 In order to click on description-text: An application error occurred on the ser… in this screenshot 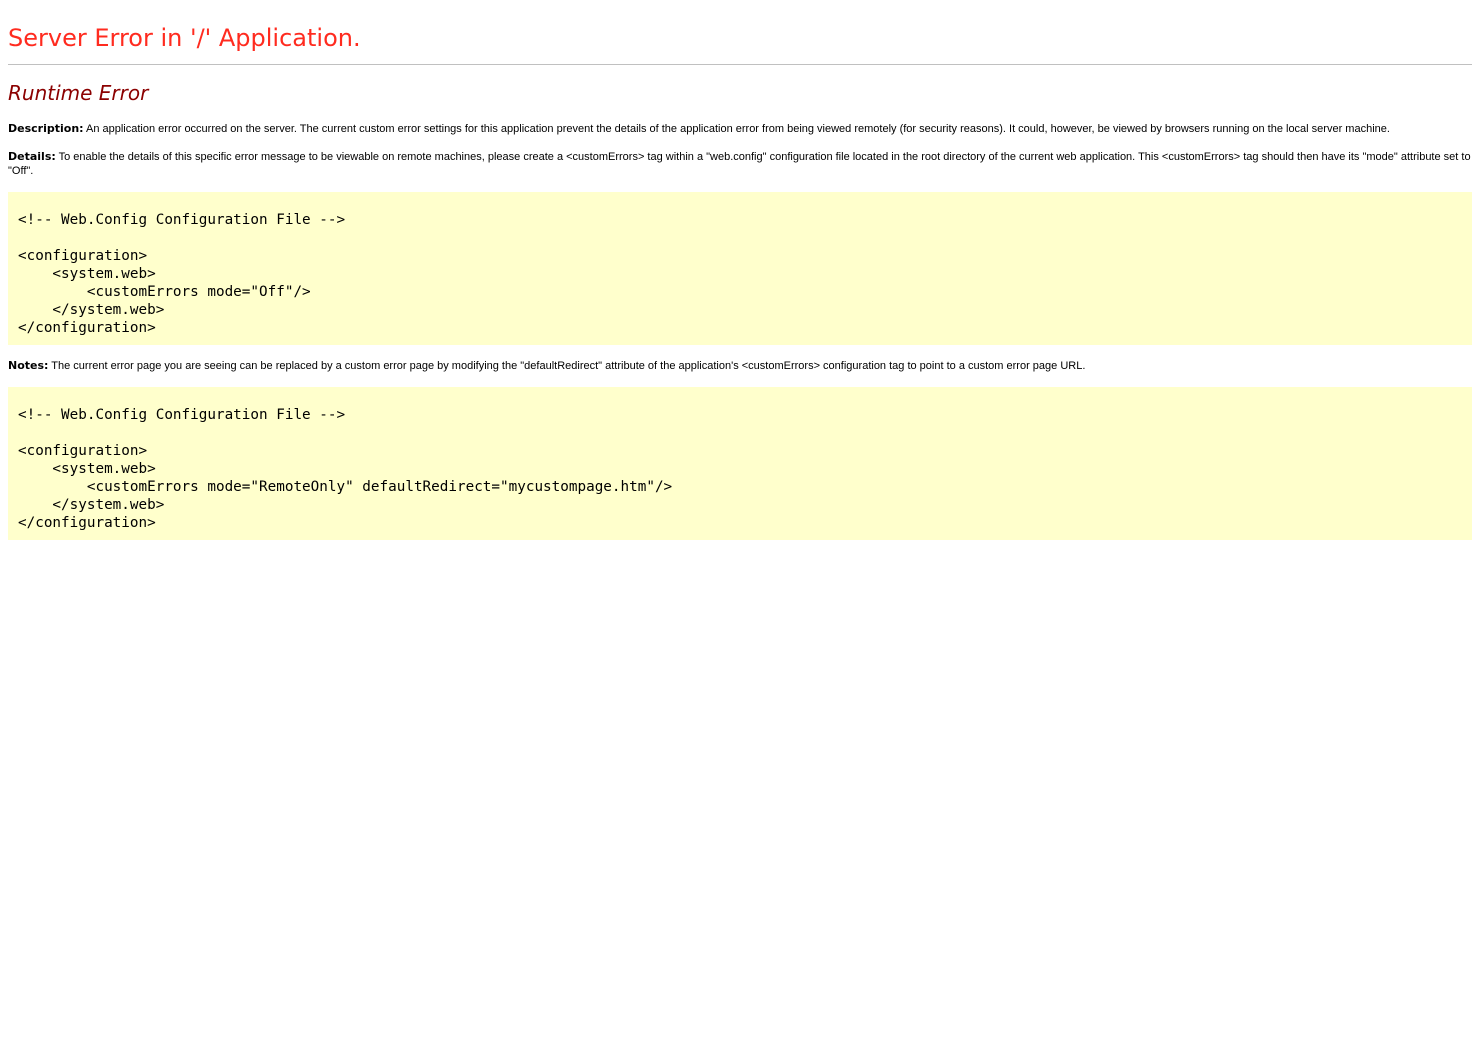, I will do `click(736, 129)`.